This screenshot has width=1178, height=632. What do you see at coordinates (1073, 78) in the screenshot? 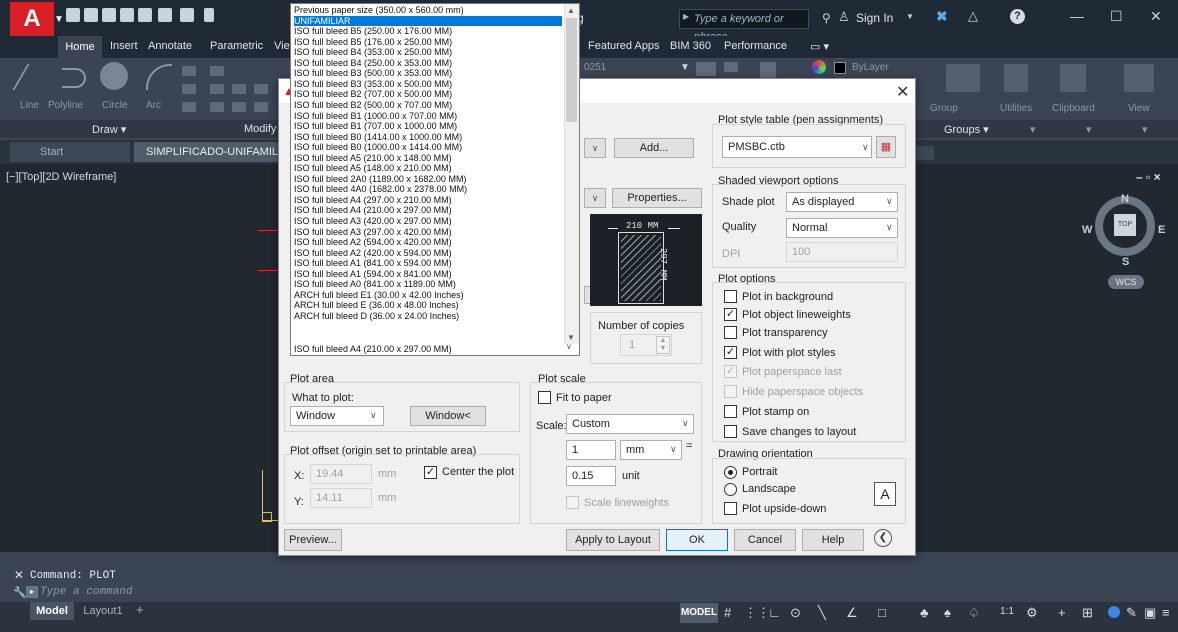
I see `clipboard-icon` at bounding box center [1073, 78].